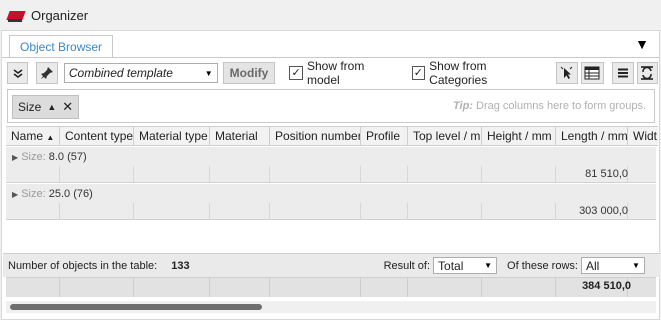 The image size is (661, 320). Describe the element at coordinates (16, 15) in the screenshot. I see `organizer-app-icon` at that location.